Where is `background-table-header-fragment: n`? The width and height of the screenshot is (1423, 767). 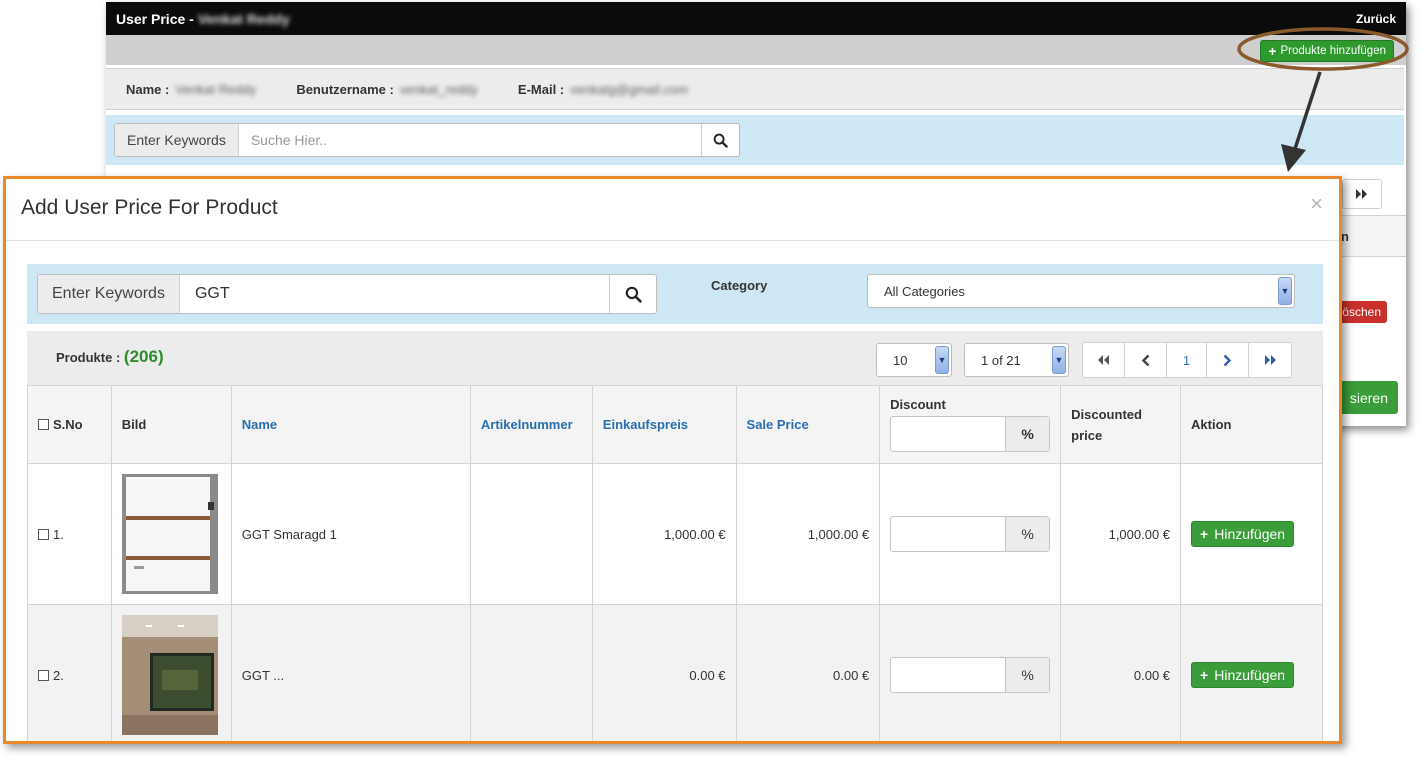
background-table-header-fragment: n is located at coordinates (1368, 236).